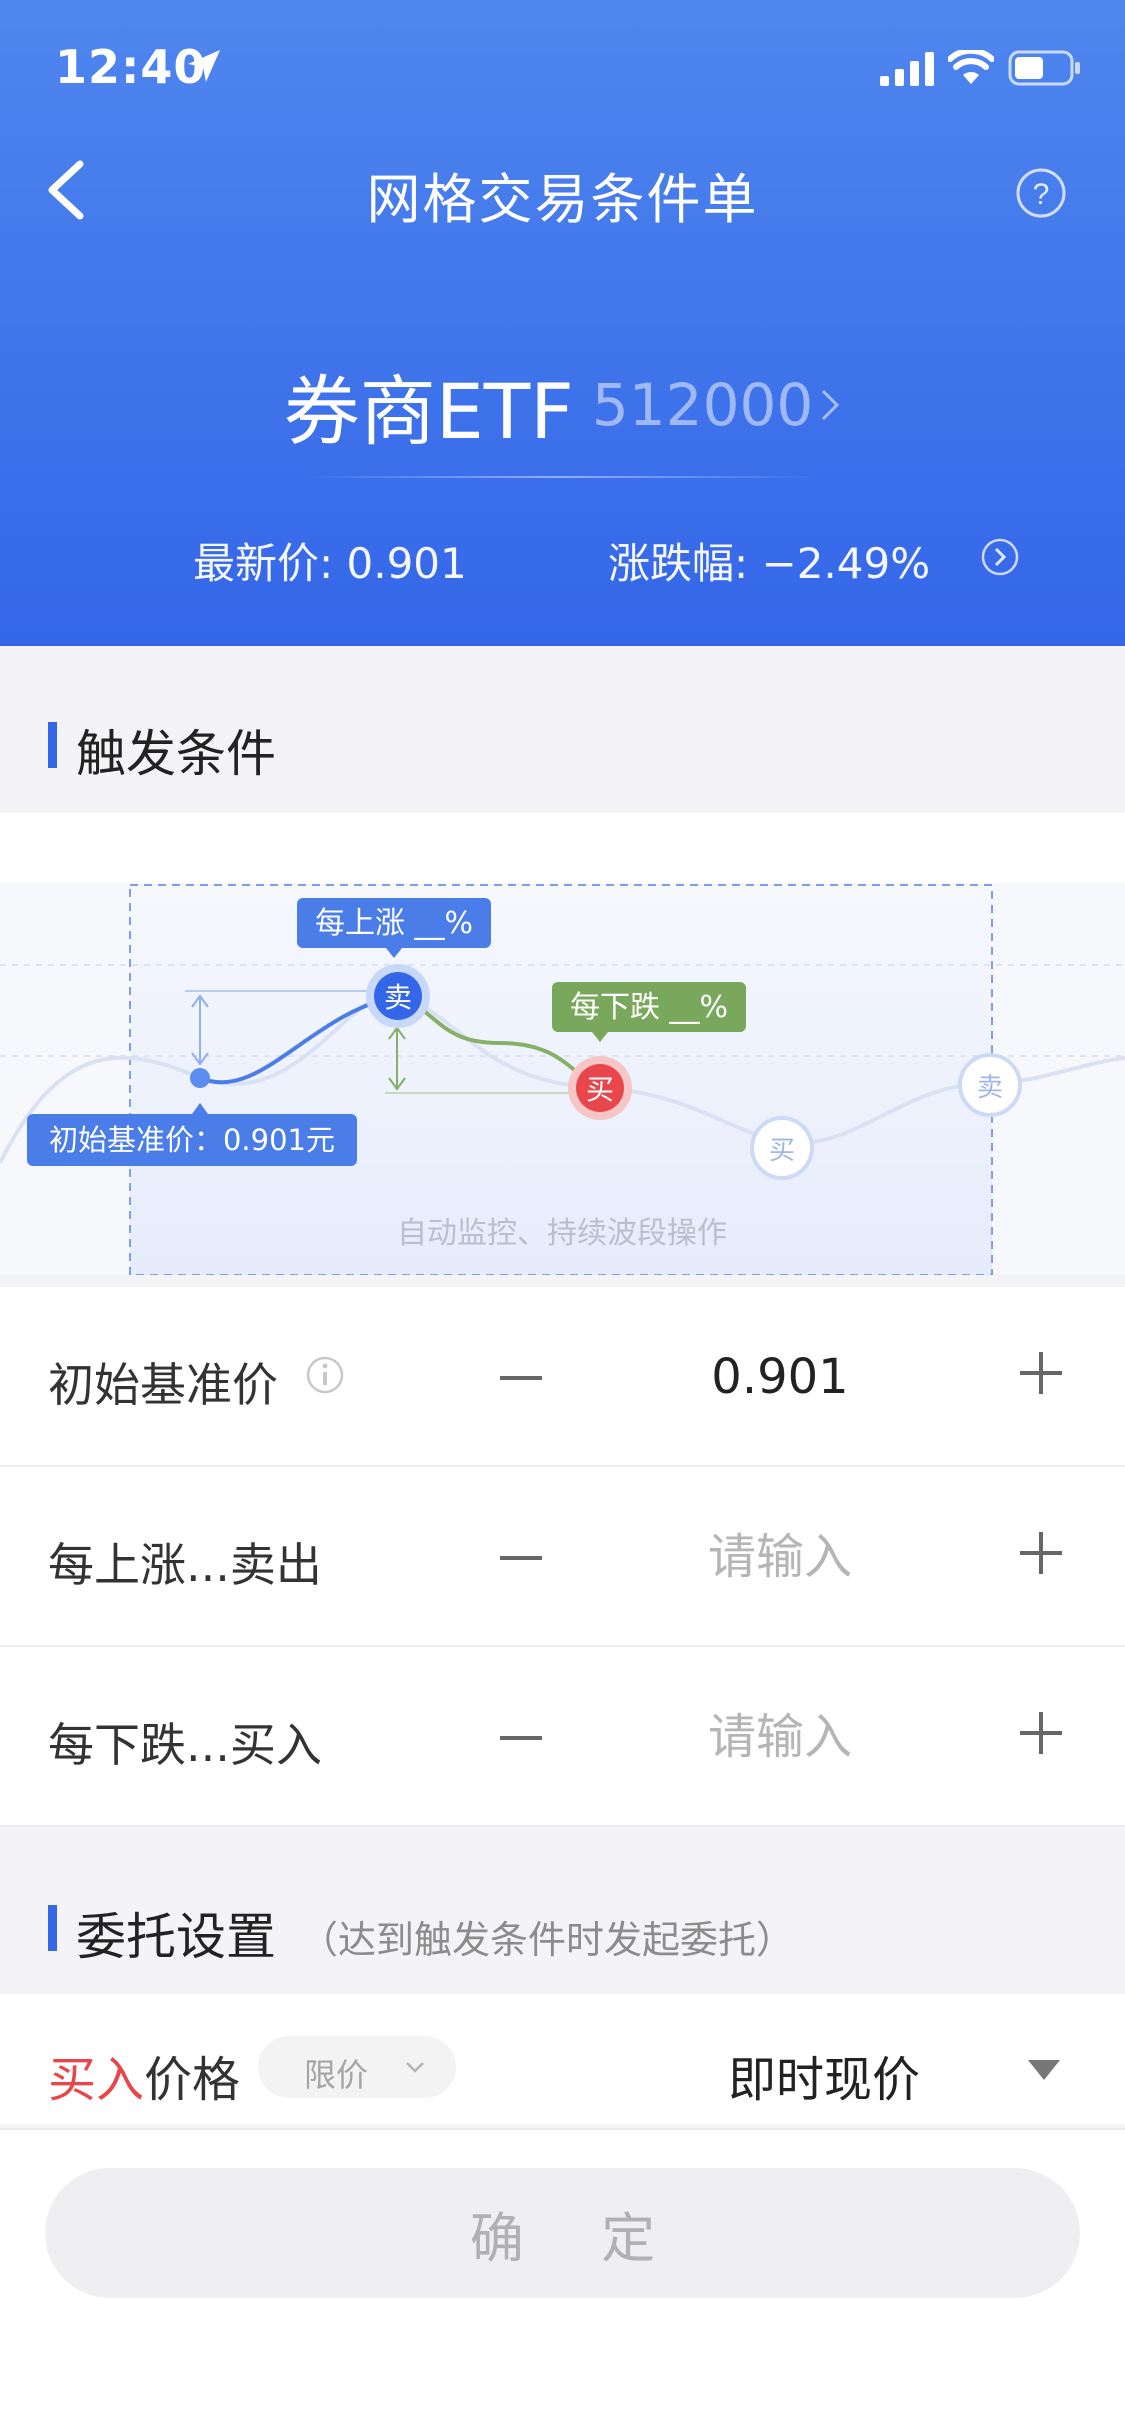 The height and width of the screenshot is (2436, 1125). What do you see at coordinates (96, 2080) in the screenshot?
I see `buy-label-highlight: 买入` at bounding box center [96, 2080].